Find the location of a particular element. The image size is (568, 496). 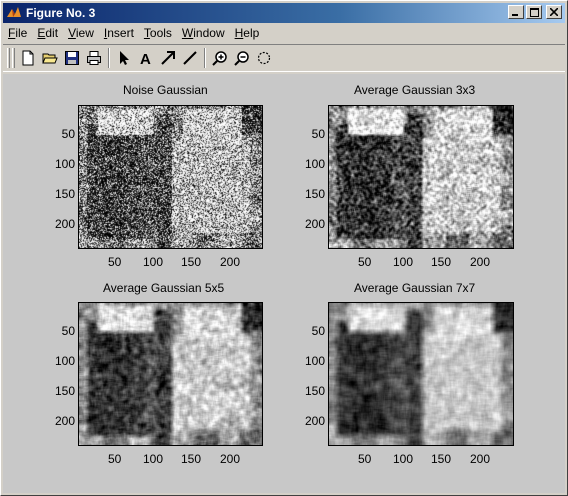

minimize-button is located at coordinates (516, 12).